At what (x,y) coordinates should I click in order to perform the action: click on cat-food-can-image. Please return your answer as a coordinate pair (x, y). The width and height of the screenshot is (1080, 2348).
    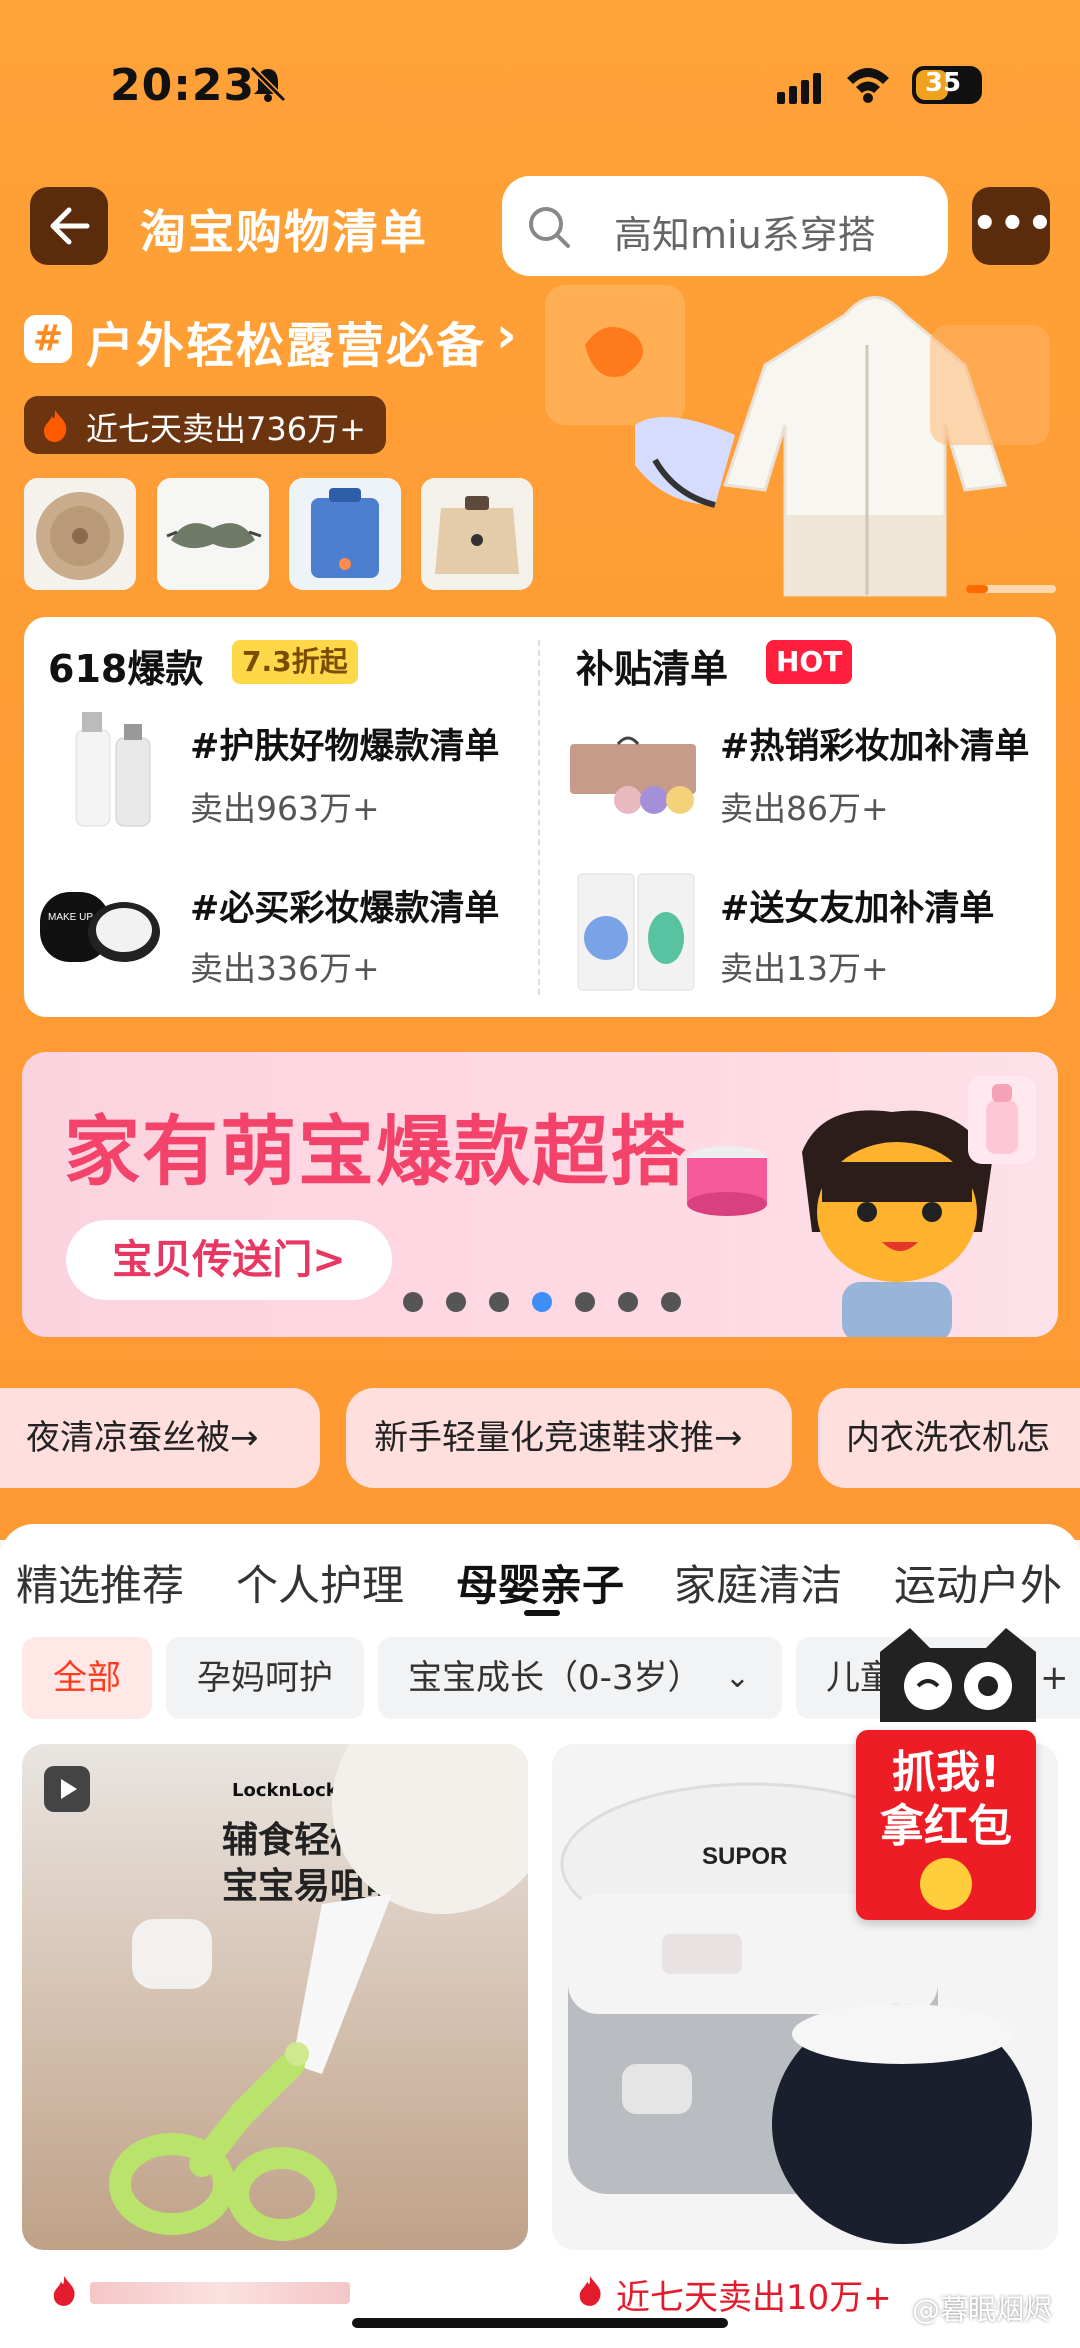
    Looking at the image, I should click on (727, 1181).